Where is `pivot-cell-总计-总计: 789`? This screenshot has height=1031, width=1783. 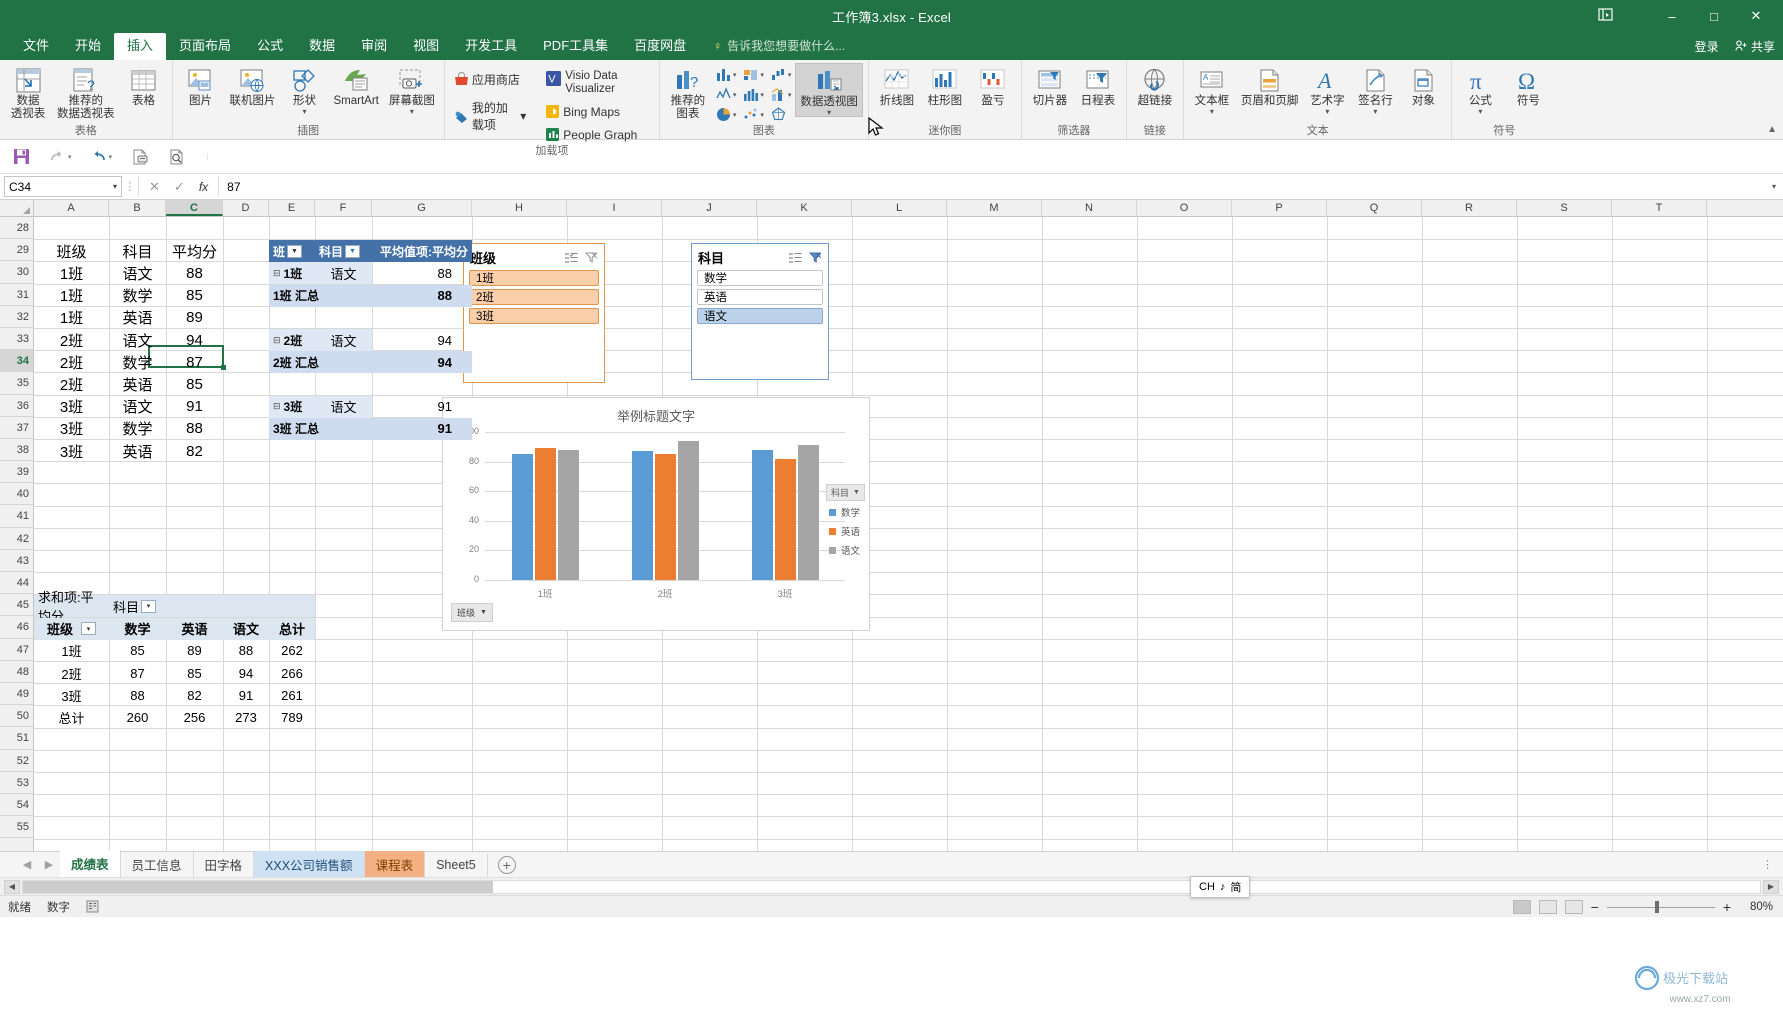
pivot-cell-总计-总计: 789 is located at coordinates (292, 717).